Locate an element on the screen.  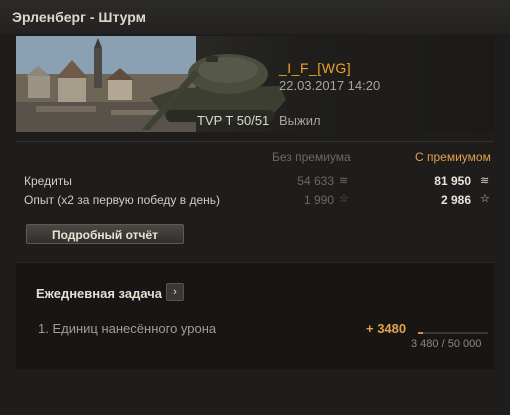
credits-free-value: 54 633 is located at coordinates (315, 181).